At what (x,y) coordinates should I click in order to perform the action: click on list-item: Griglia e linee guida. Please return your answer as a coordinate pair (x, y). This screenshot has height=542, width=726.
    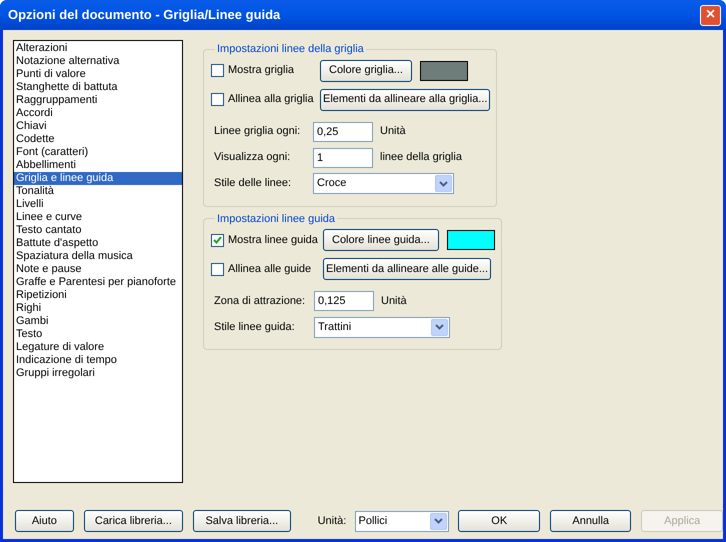
    Looking at the image, I should click on (98, 178).